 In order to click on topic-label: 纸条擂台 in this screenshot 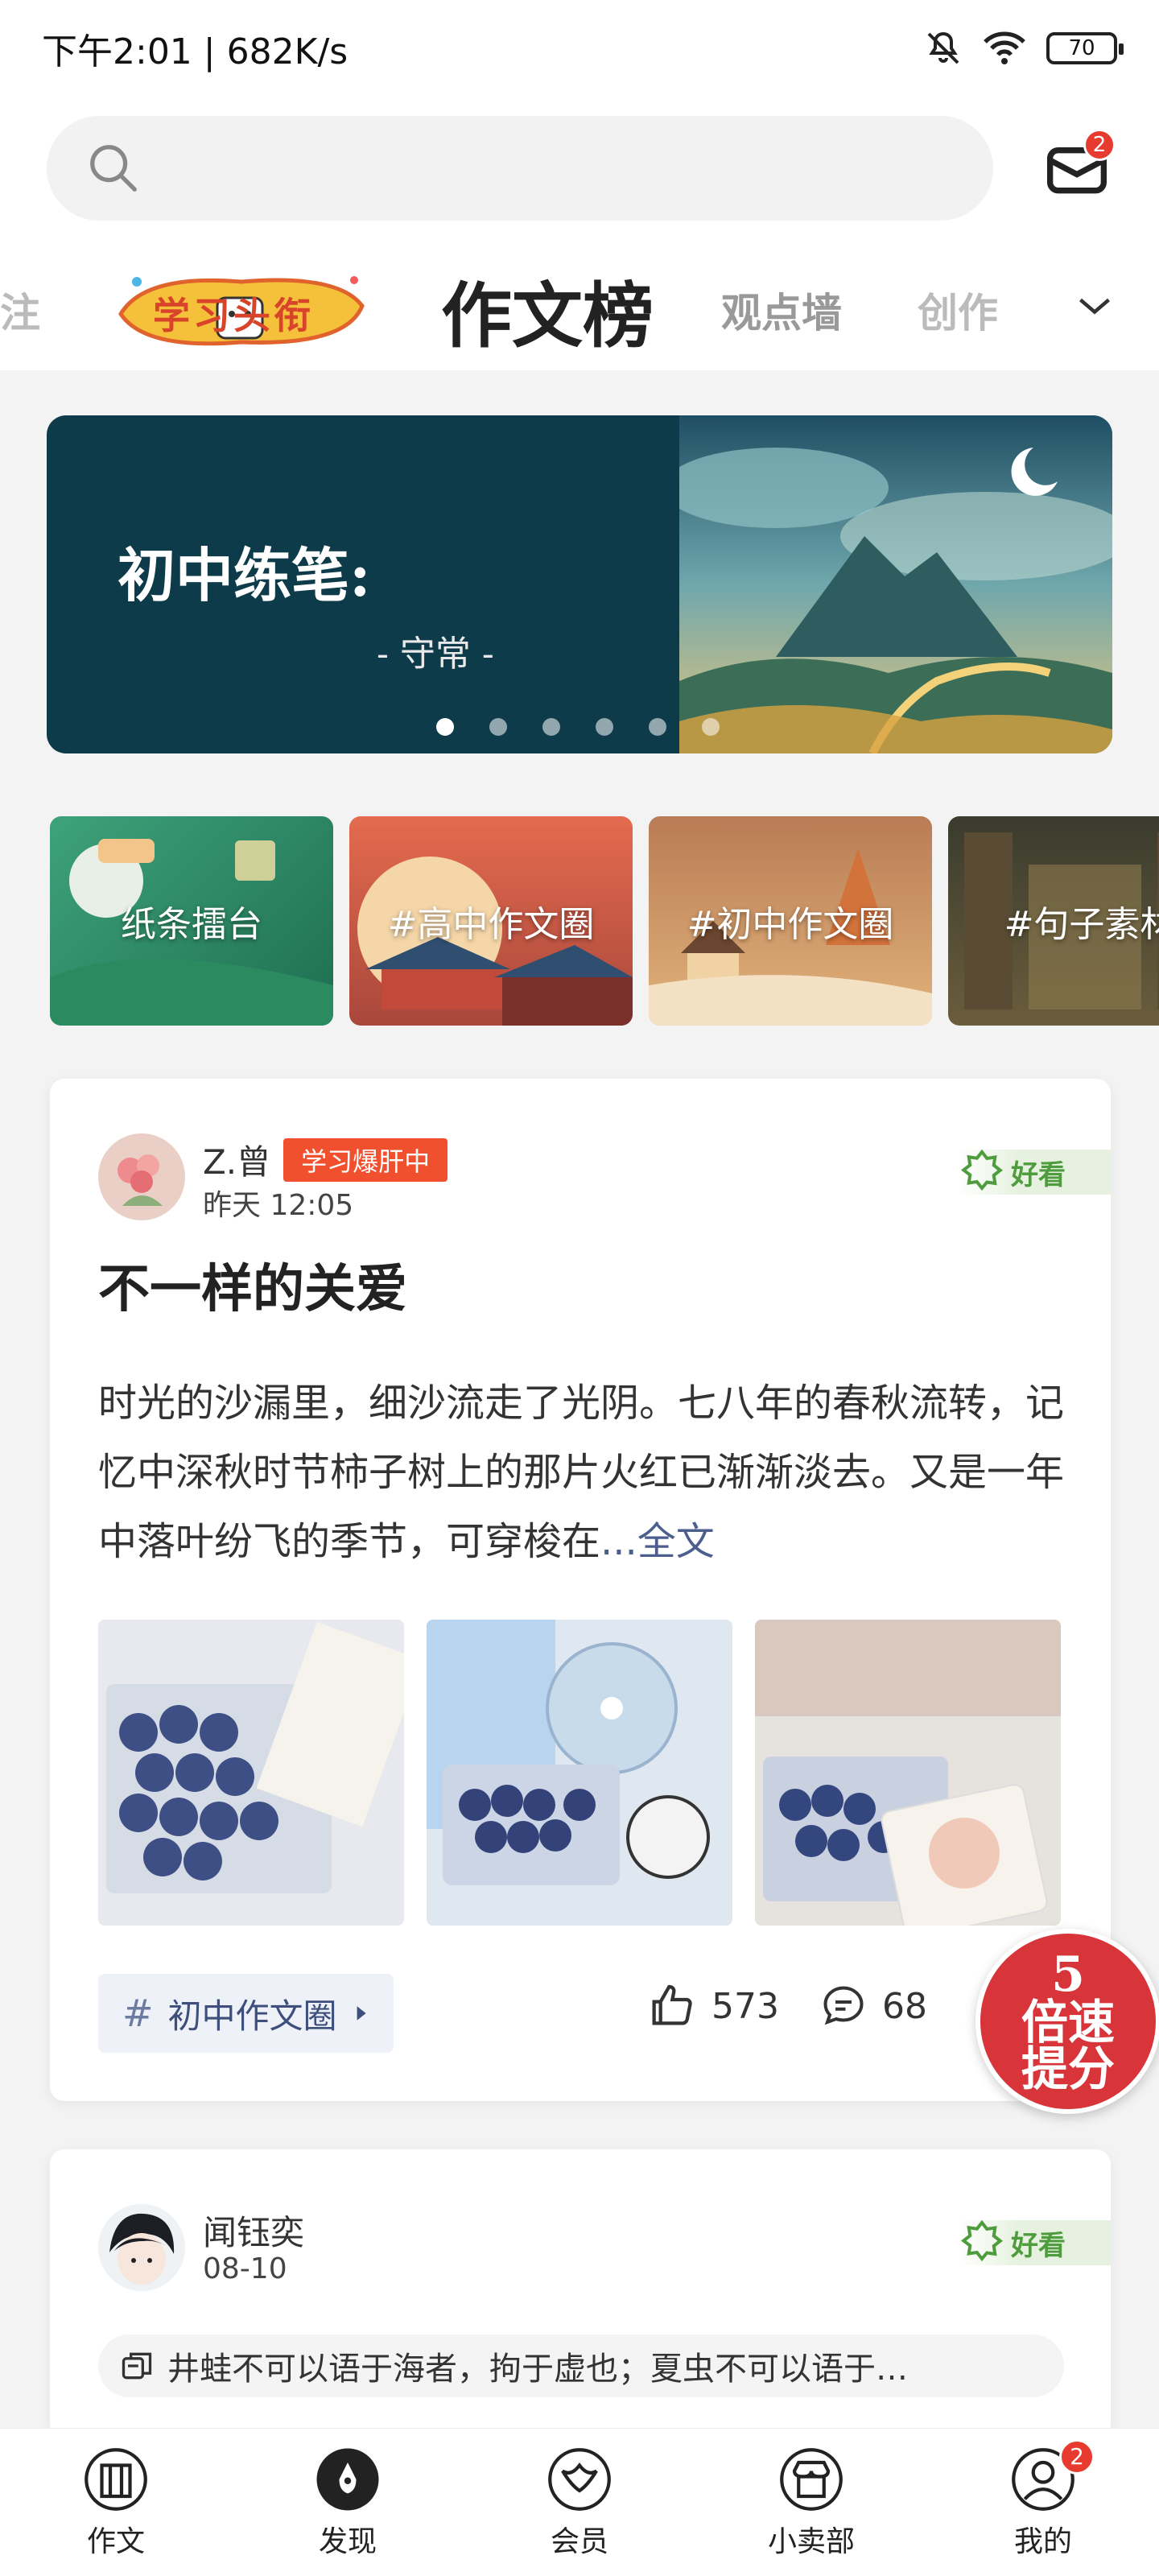, I will do `click(191, 925)`.